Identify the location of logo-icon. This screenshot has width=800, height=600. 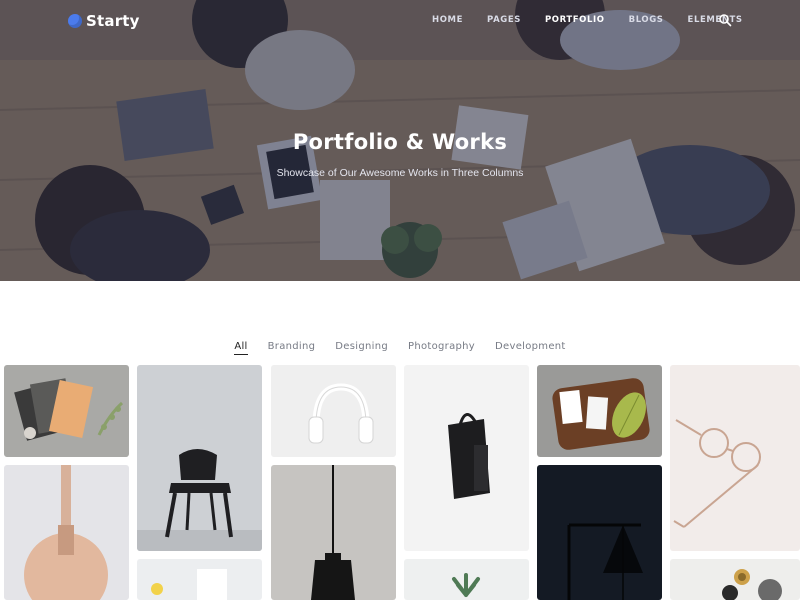
(75, 21).